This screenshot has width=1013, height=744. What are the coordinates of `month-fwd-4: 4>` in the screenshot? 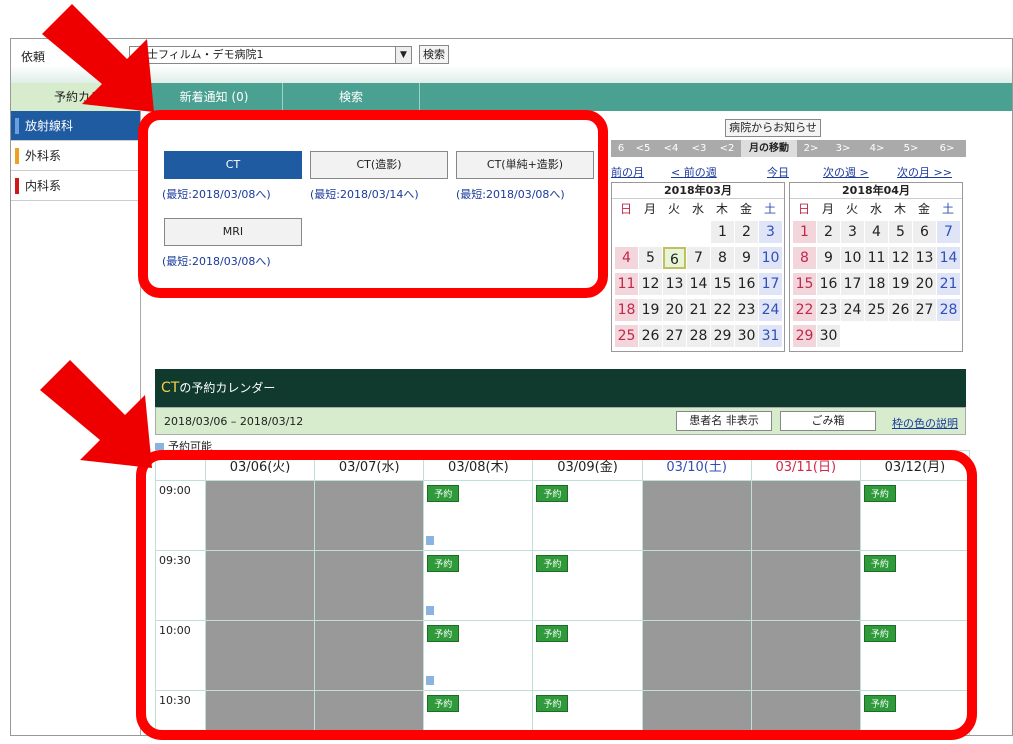 It's located at (877, 148).